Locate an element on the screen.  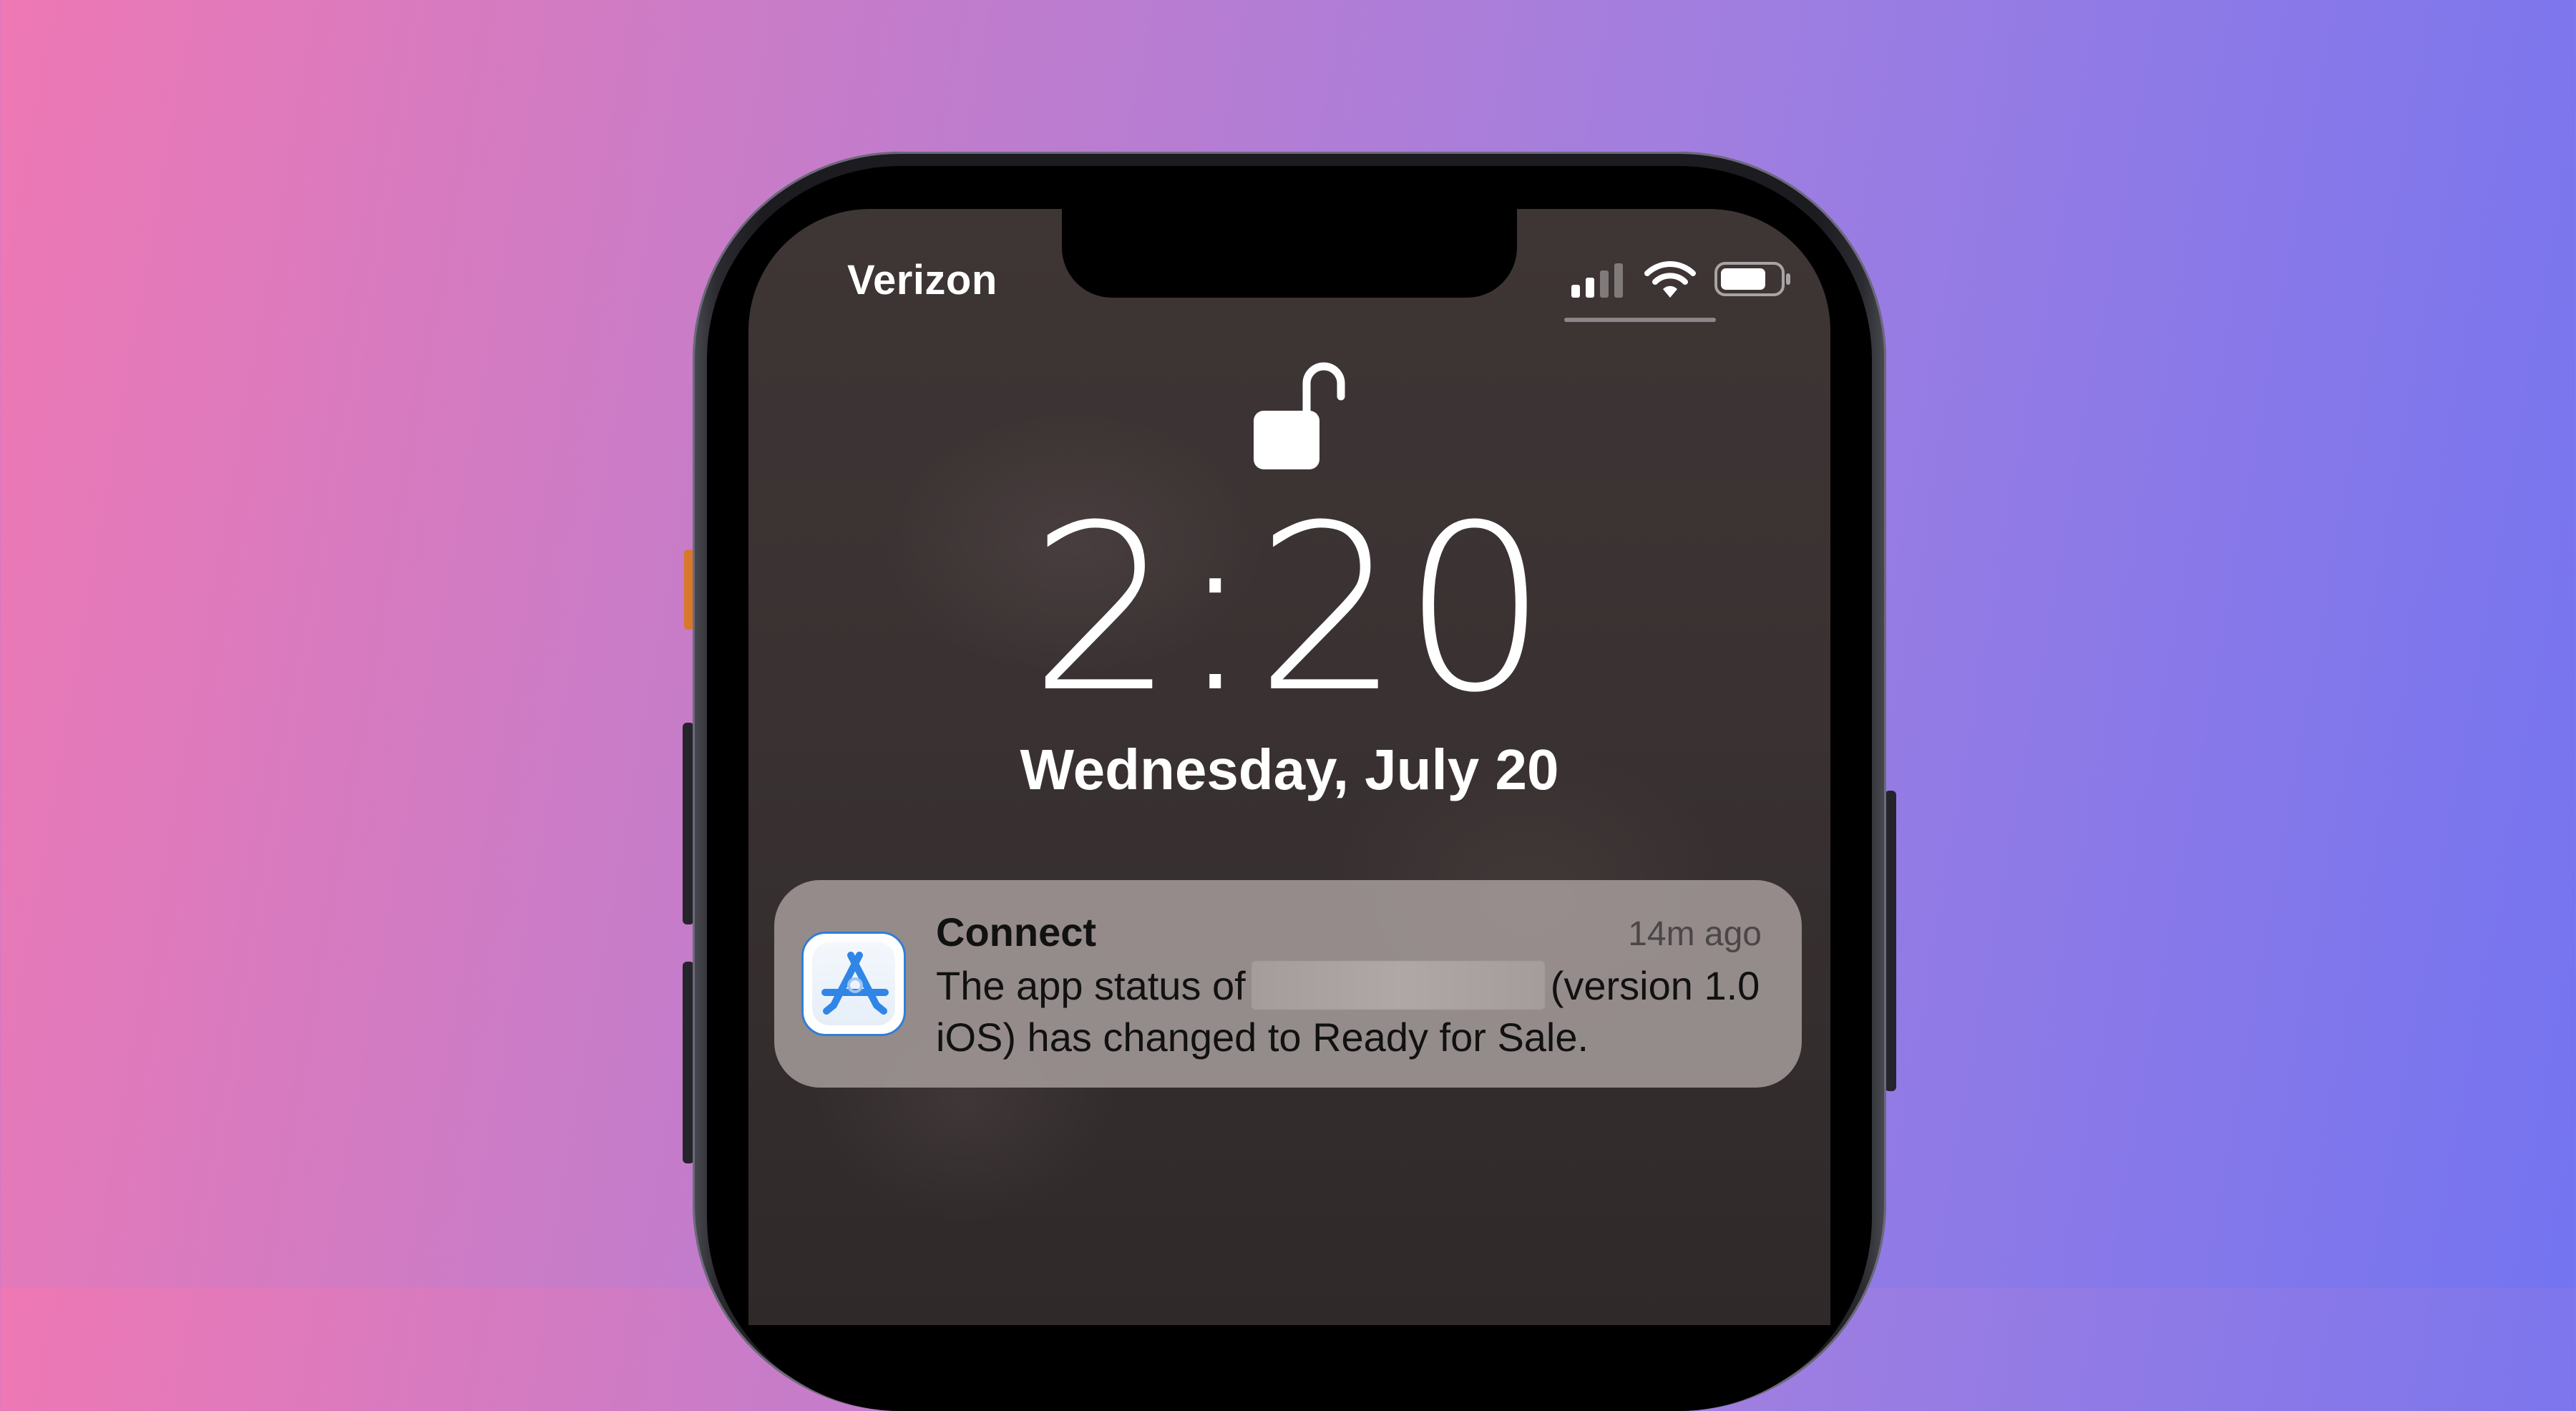
status-indicator-bar is located at coordinates (1640, 320).